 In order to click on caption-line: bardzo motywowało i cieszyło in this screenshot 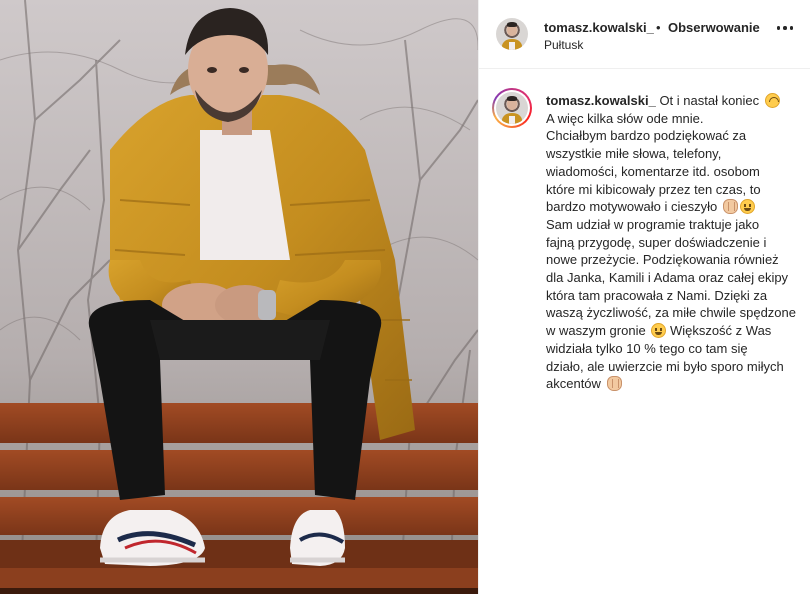, I will do `click(632, 207)`.